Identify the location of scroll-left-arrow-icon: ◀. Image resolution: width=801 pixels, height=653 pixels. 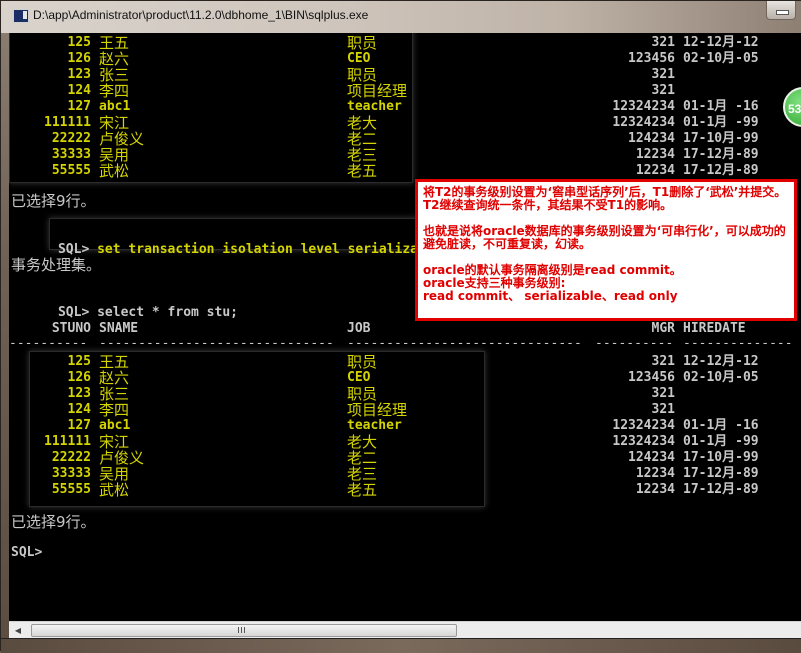
(18, 630).